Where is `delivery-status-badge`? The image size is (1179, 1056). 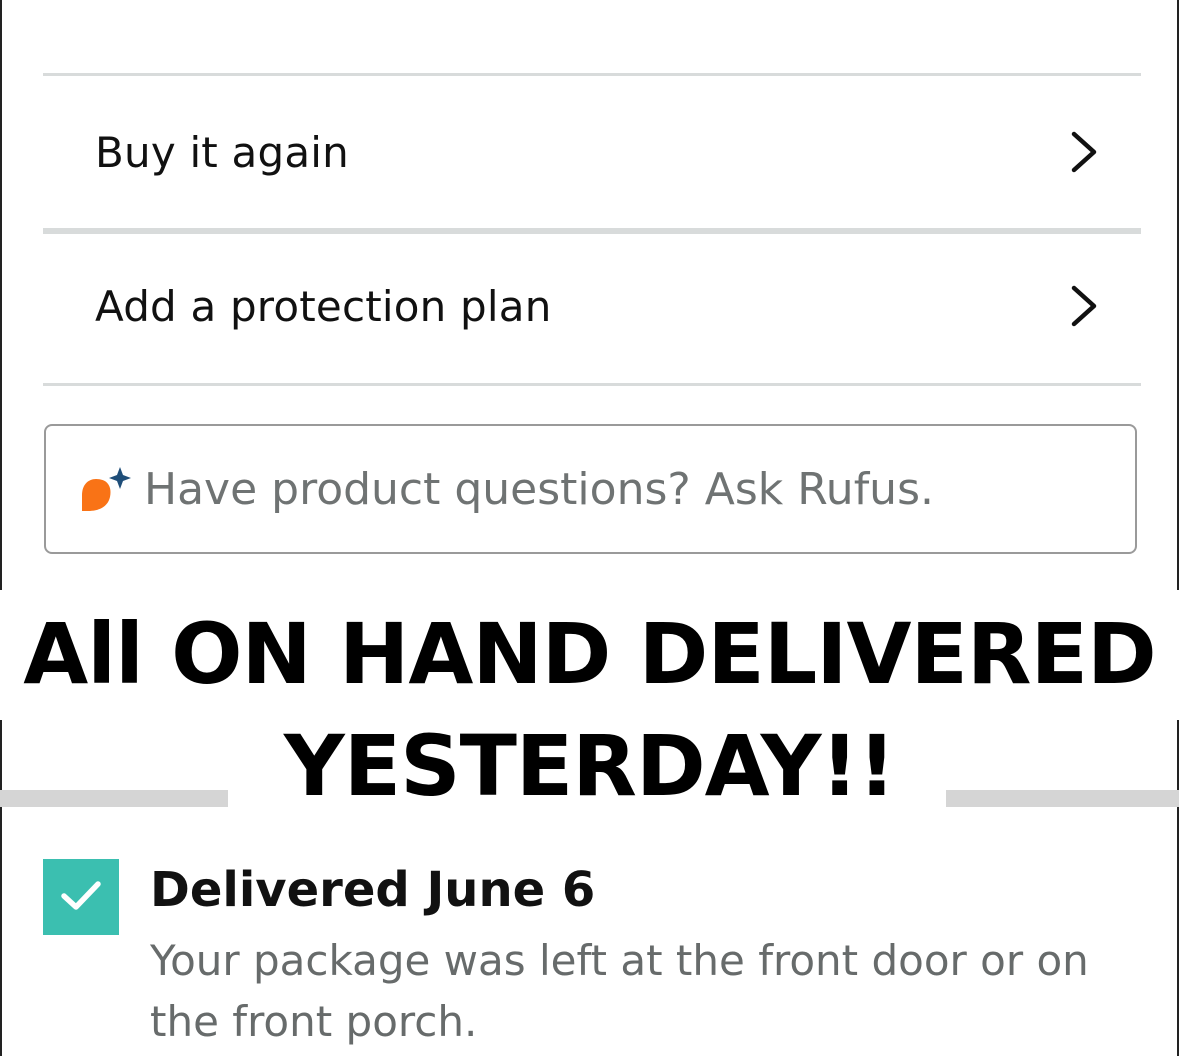
delivery-status-badge is located at coordinates (81, 897).